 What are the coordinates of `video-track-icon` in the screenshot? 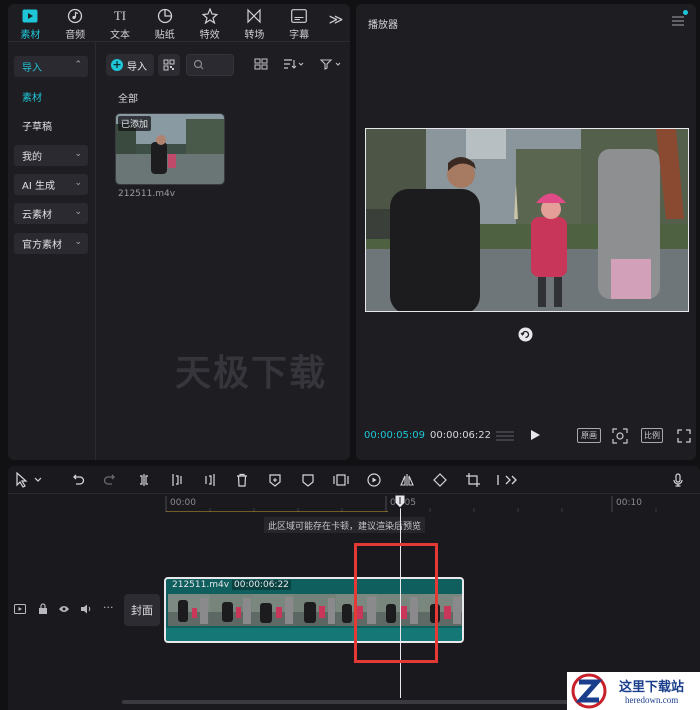 It's located at (20, 610).